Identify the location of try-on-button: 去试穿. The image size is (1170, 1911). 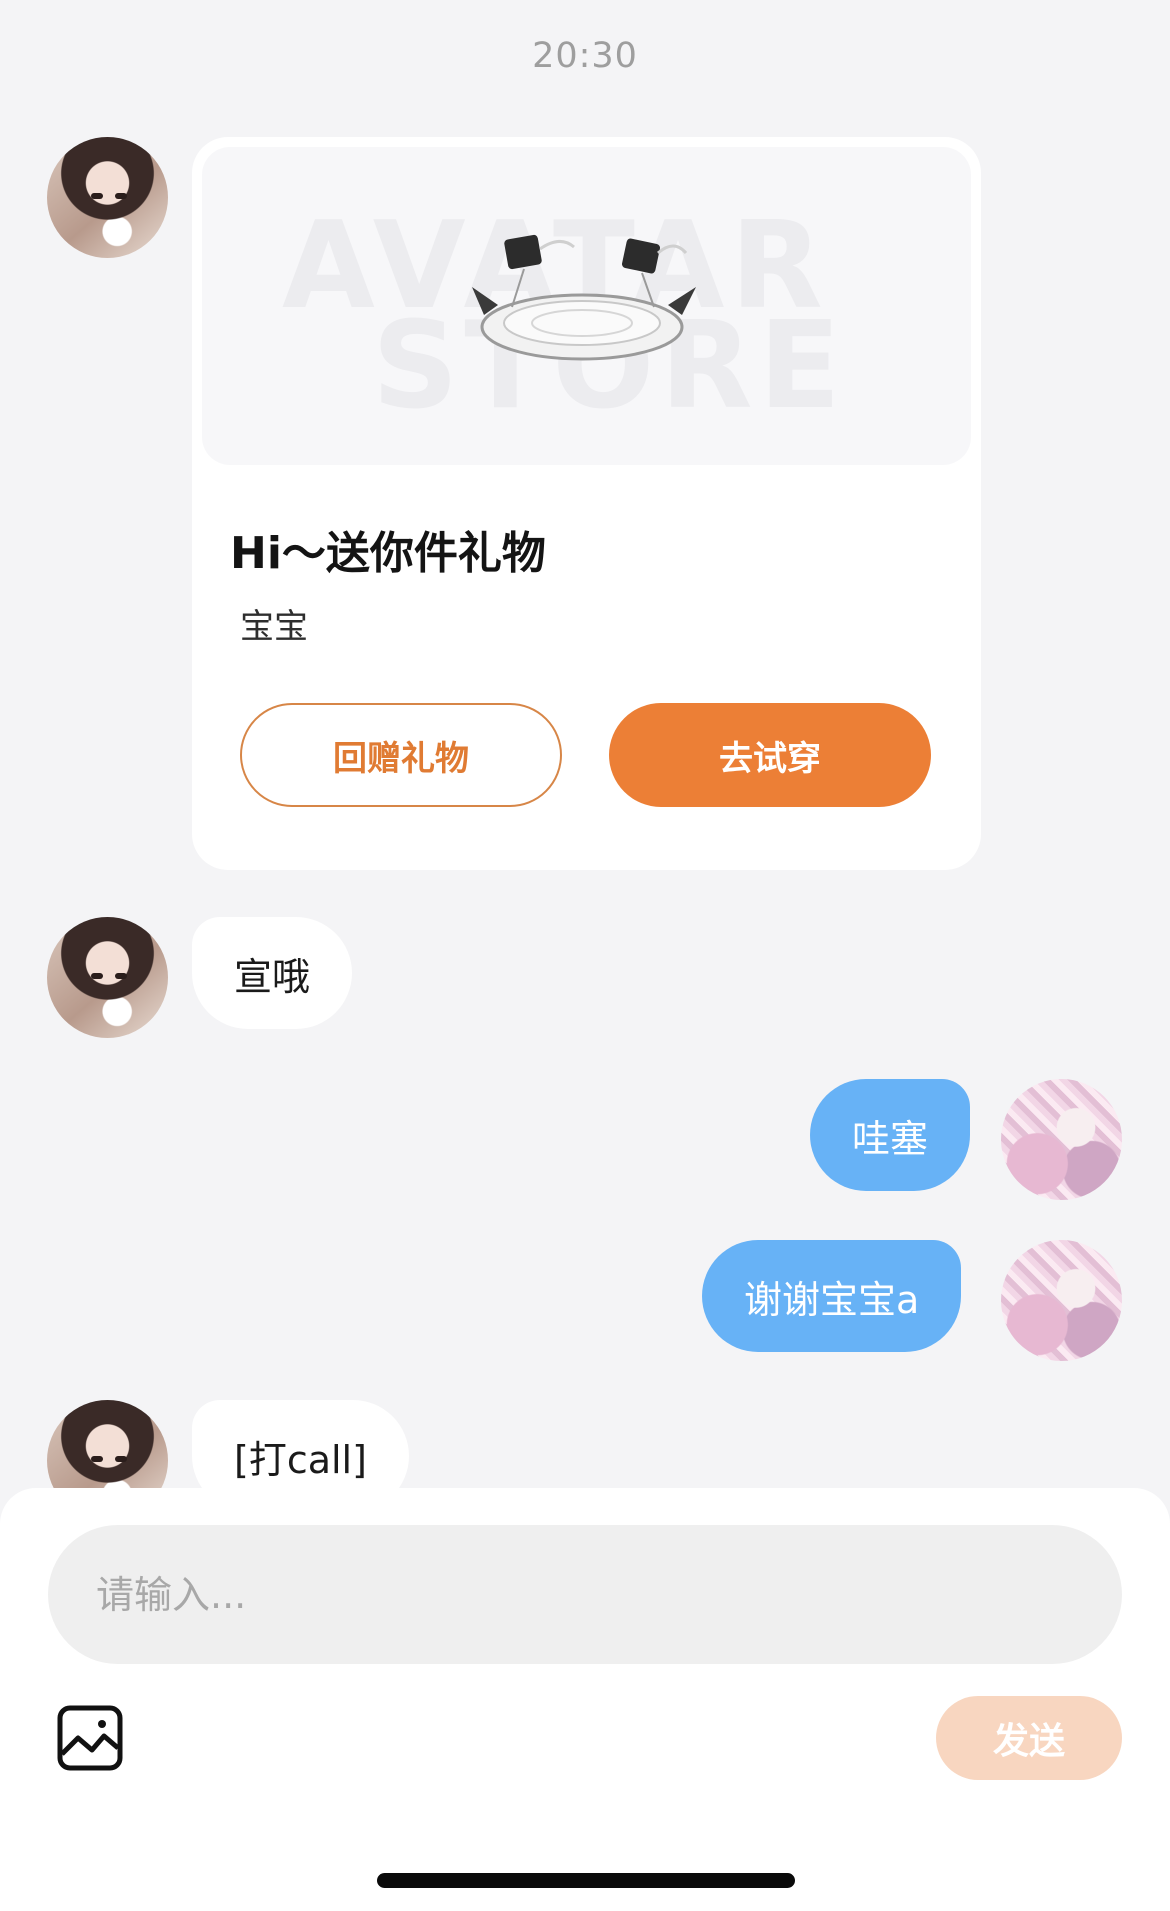
(770, 755).